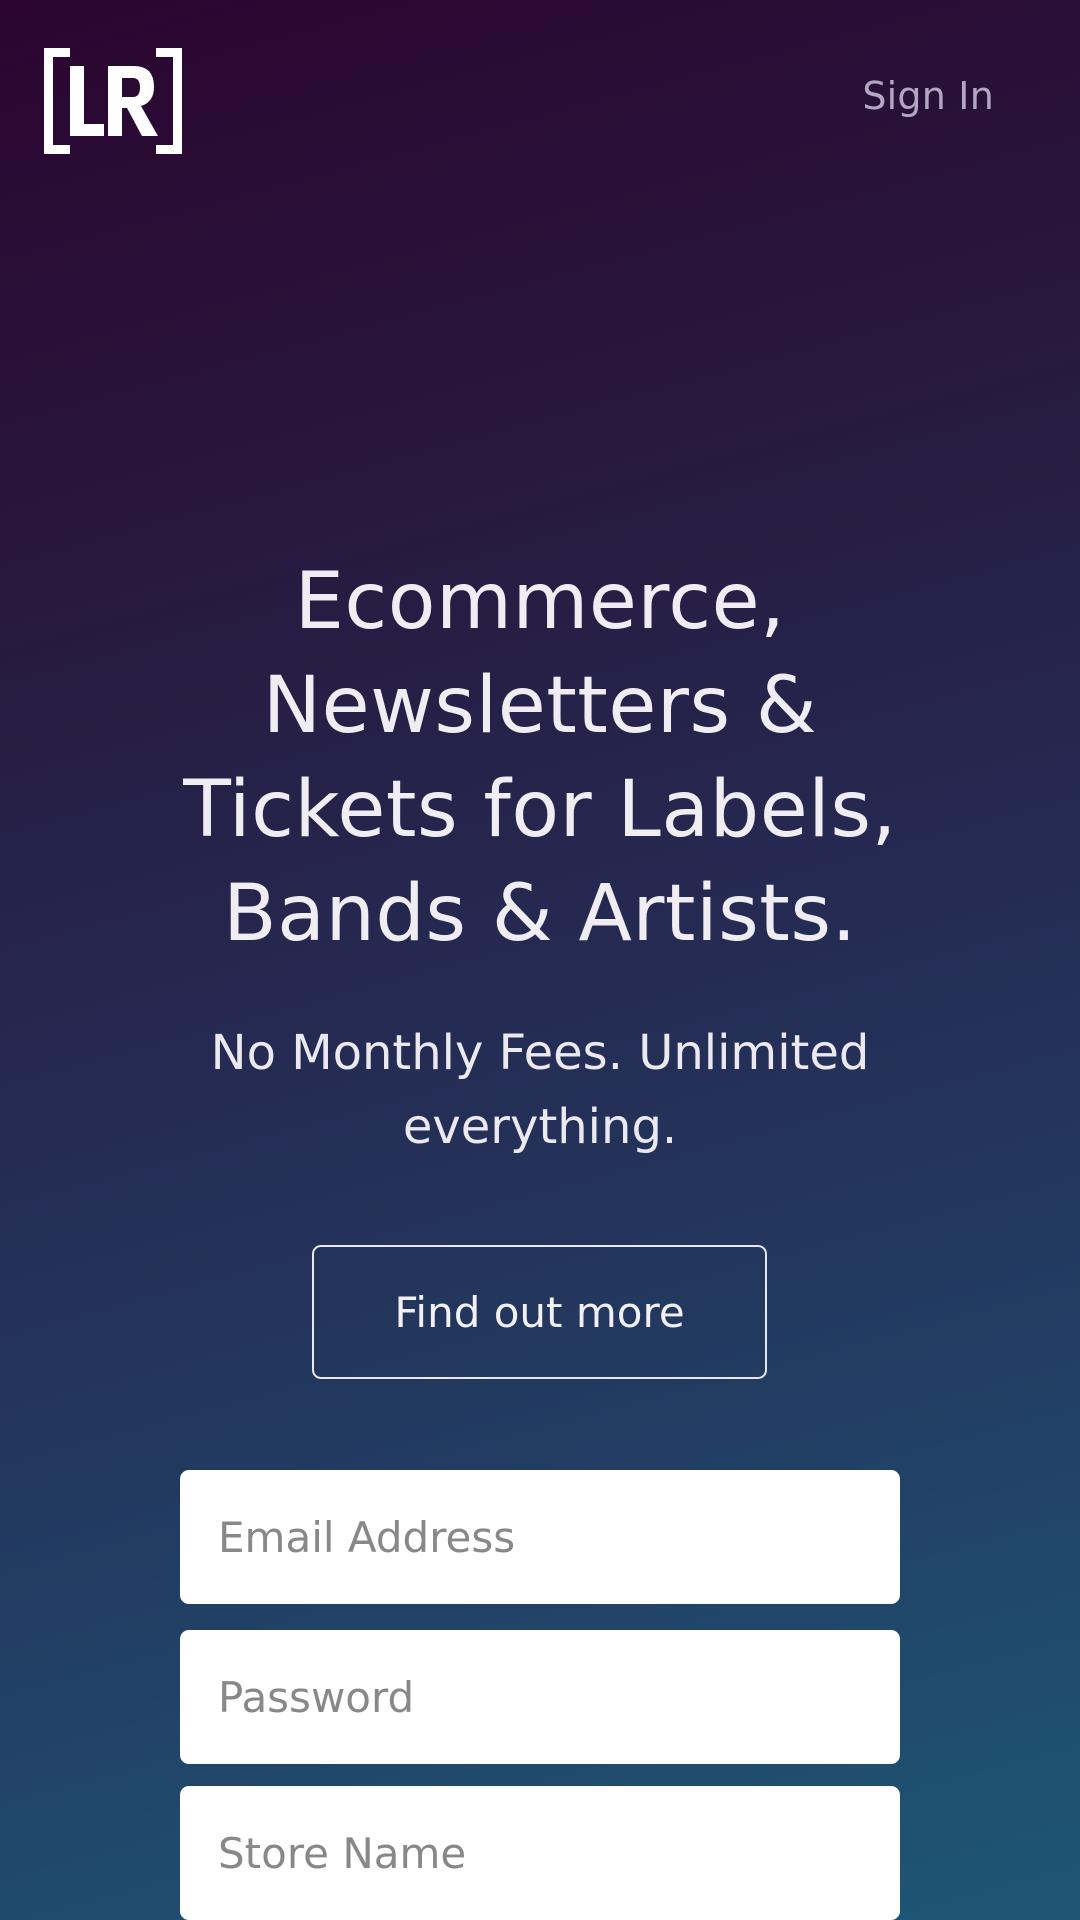  Describe the element at coordinates (540, 914) in the screenshot. I see `headline-line: Bands & Artists.` at that location.